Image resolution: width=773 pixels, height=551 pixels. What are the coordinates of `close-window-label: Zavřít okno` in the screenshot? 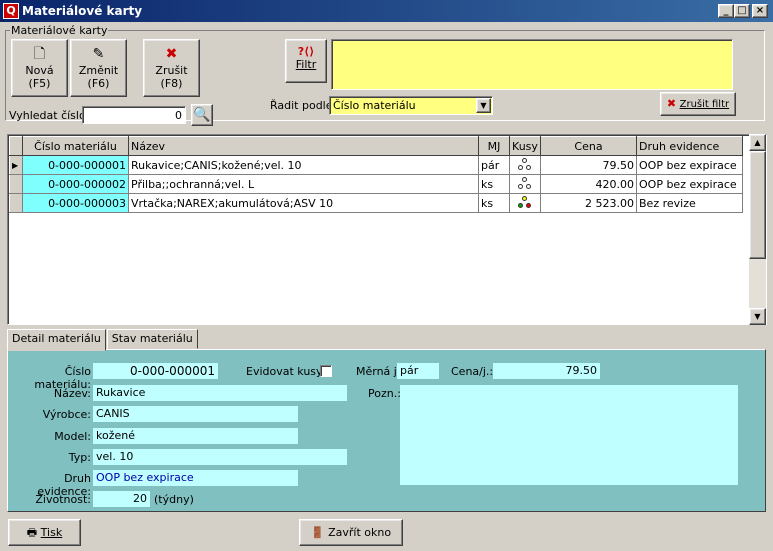 It's located at (360, 532).